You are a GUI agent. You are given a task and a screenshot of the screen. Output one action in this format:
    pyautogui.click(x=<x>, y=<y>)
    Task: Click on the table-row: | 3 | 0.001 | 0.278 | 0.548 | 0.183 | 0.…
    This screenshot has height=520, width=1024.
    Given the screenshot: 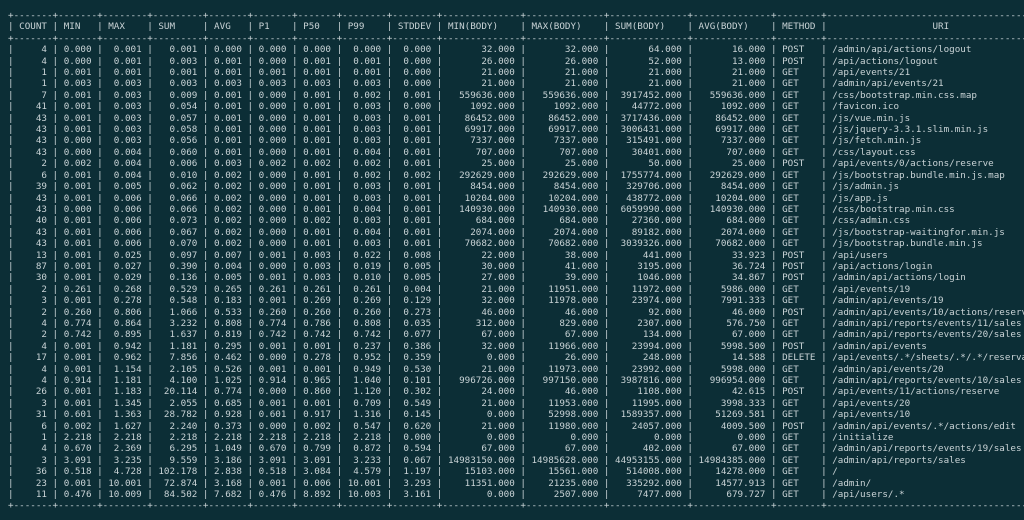 What is the action you would take?
    pyautogui.click(x=516, y=301)
    